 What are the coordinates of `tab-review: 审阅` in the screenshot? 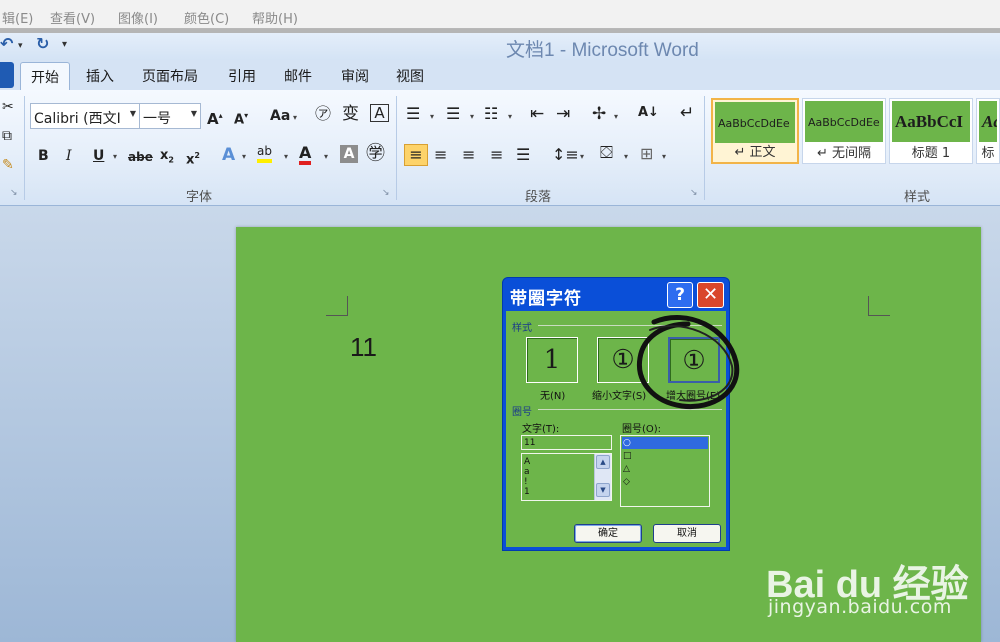 It's located at (355, 76).